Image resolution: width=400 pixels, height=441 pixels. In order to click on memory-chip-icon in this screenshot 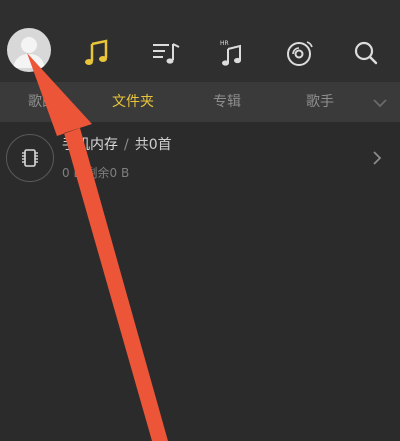, I will do `click(30, 158)`.